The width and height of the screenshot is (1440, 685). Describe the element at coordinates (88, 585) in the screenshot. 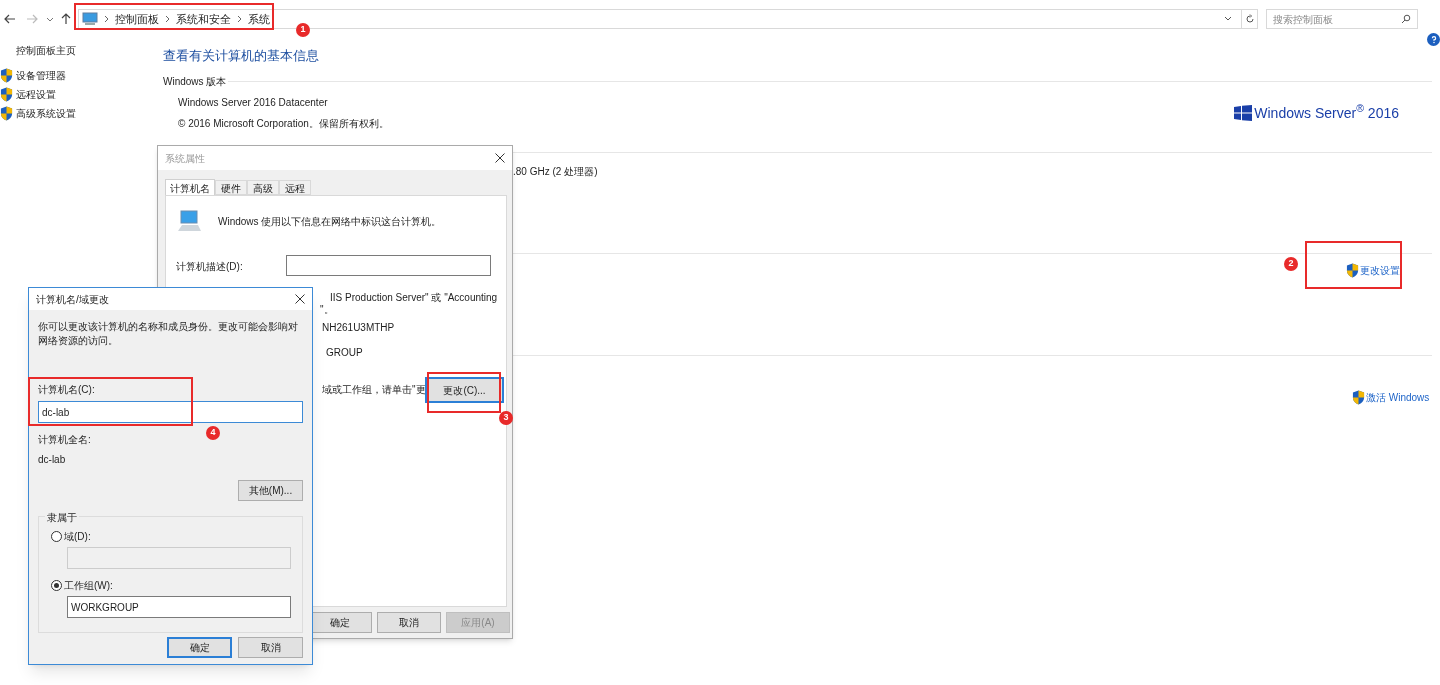

I see `radio-label: 工作组(W):` at that location.